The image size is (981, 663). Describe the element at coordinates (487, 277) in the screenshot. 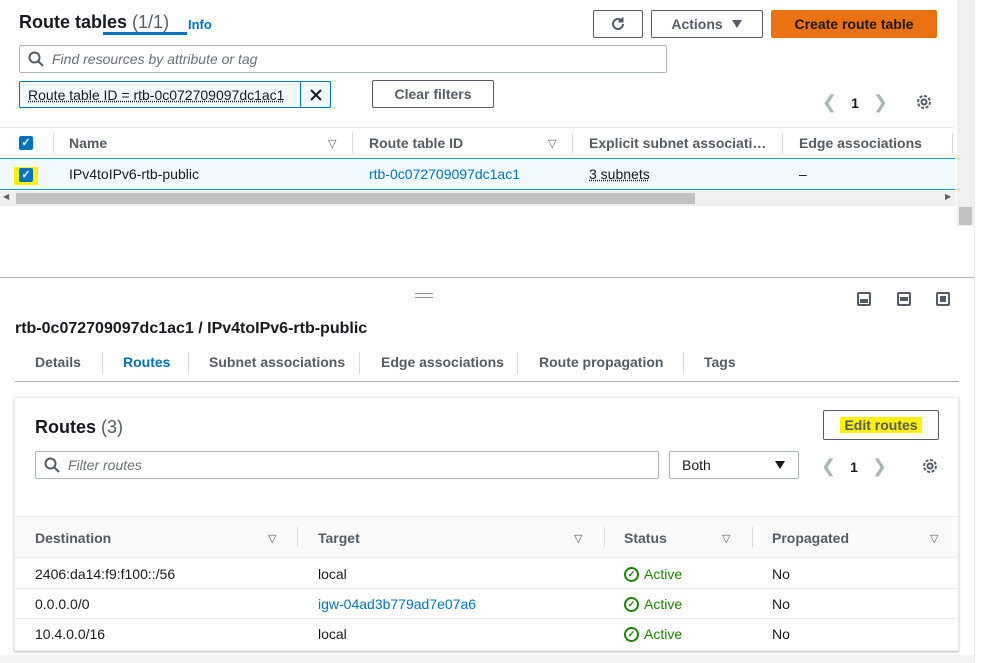

I see `split-panel-divider` at that location.